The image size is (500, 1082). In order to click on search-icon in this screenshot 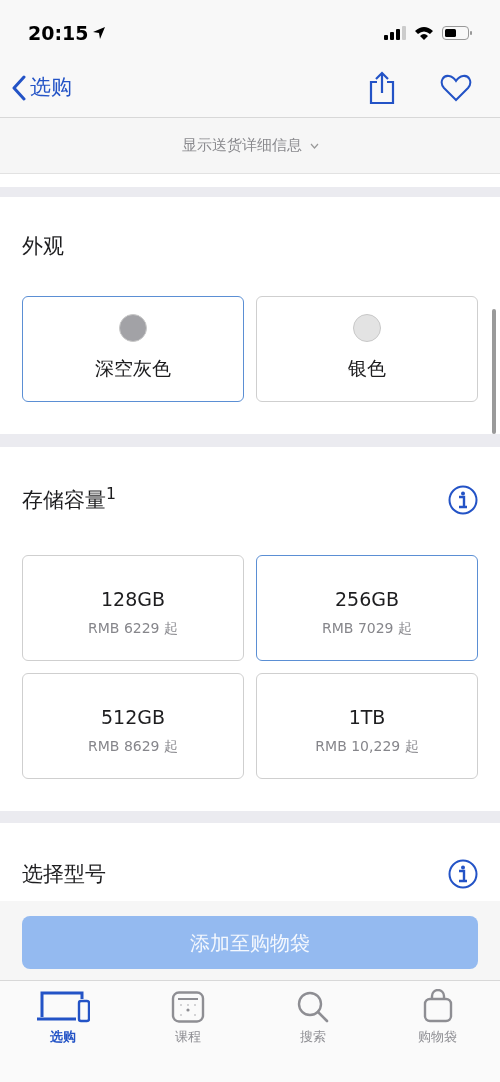, I will do `click(312, 1007)`.